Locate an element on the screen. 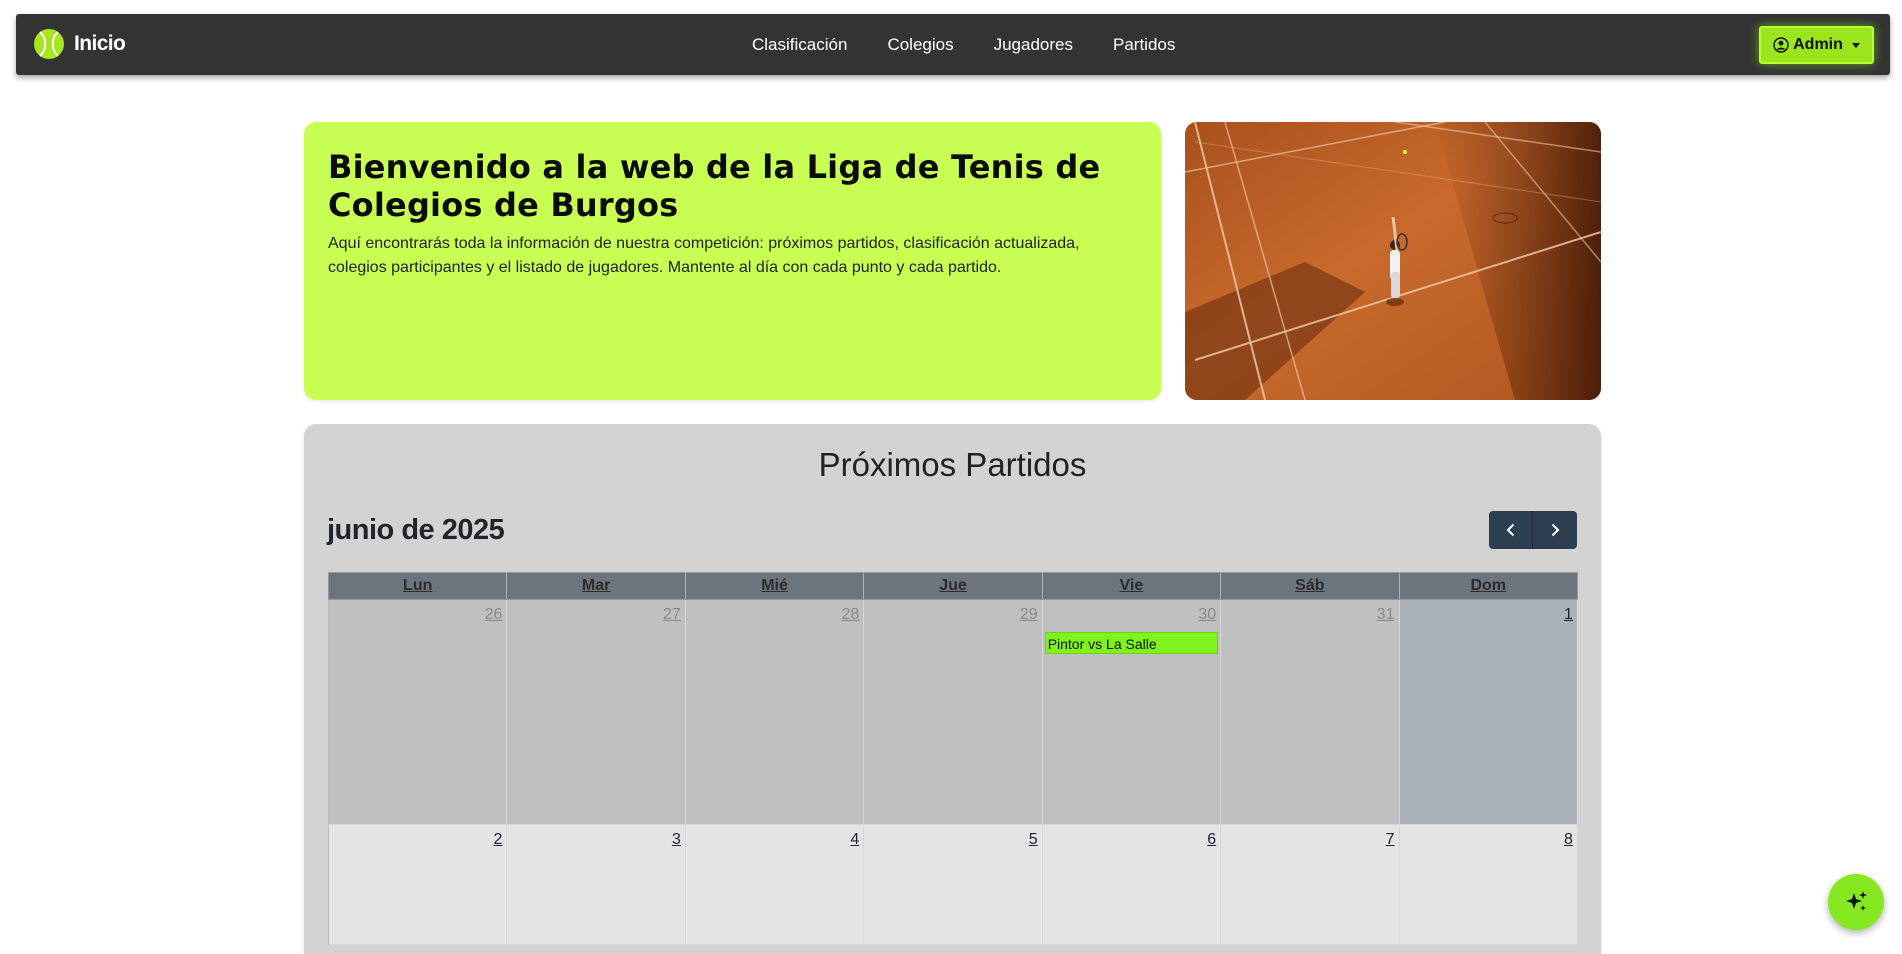 The image size is (1902, 954). admin-dropdown-button: Admin is located at coordinates (1816, 45).